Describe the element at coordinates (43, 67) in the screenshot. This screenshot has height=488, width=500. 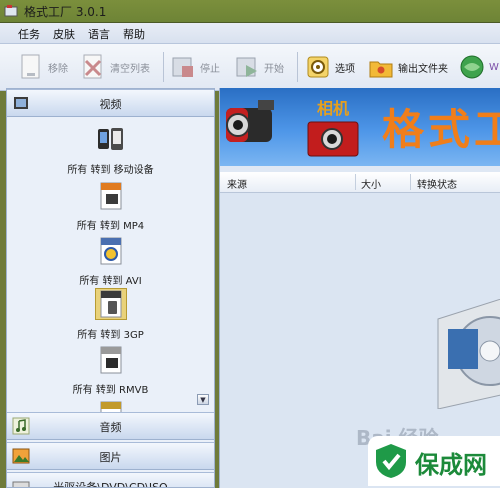
I see `remove-button: 移除` at that location.